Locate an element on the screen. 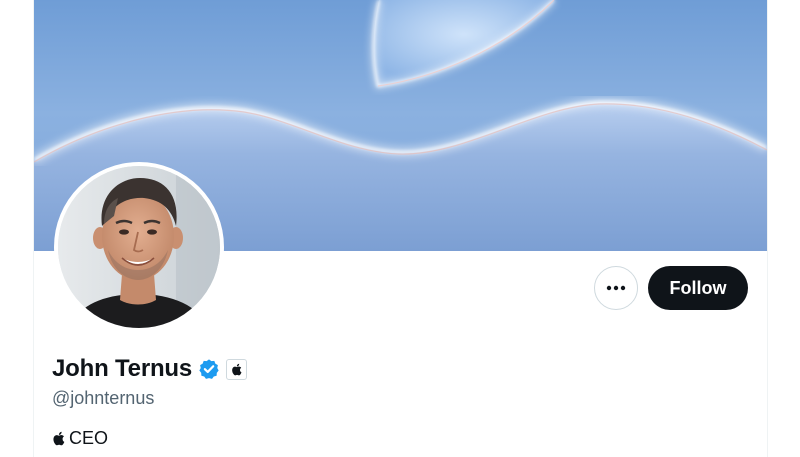 The height and width of the screenshot is (457, 800). avatar-border is located at coordinates (139, 247).